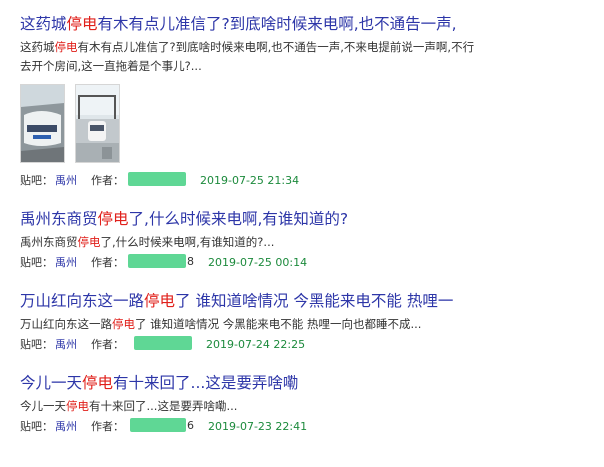  Describe the element at coordinates (190, 425) in the screenshot. I see `author-visible-text: 6` at that location.